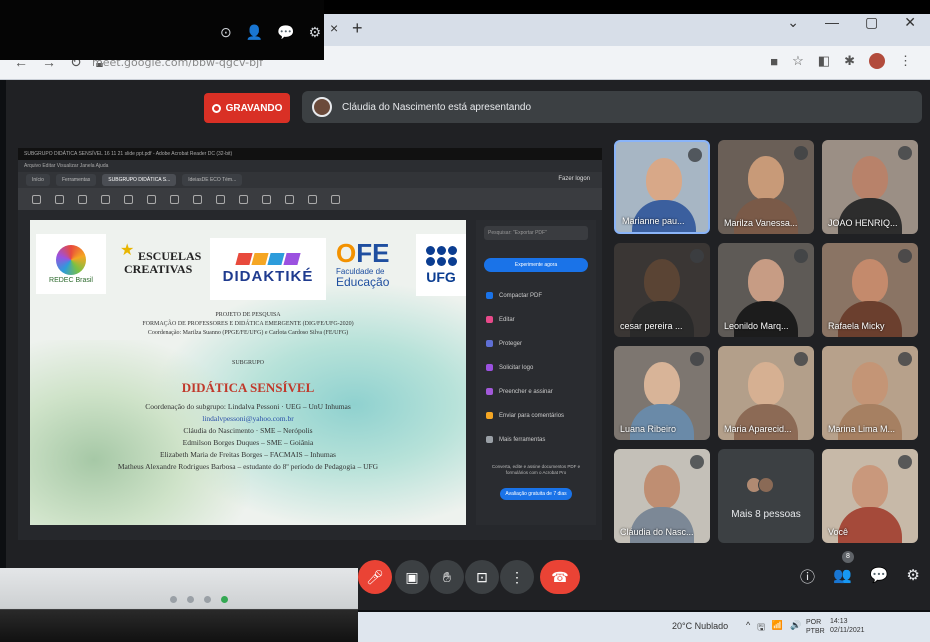 Image resolution: width=930 pixels, height=642 pixels. I want to click on activities-icon: ⚙, so click(912, 576).